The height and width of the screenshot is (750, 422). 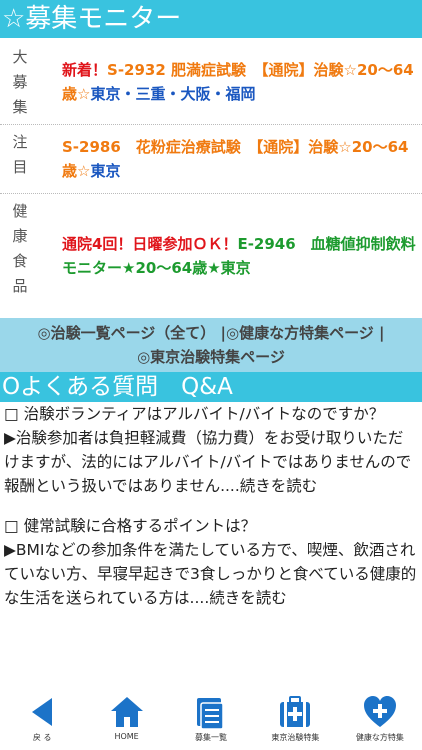 What do you see at coordinates (173, 94) in the screenshot?
I see `row-text: 東京・三重・大阪・福岡` at bounding box center [173, 94].